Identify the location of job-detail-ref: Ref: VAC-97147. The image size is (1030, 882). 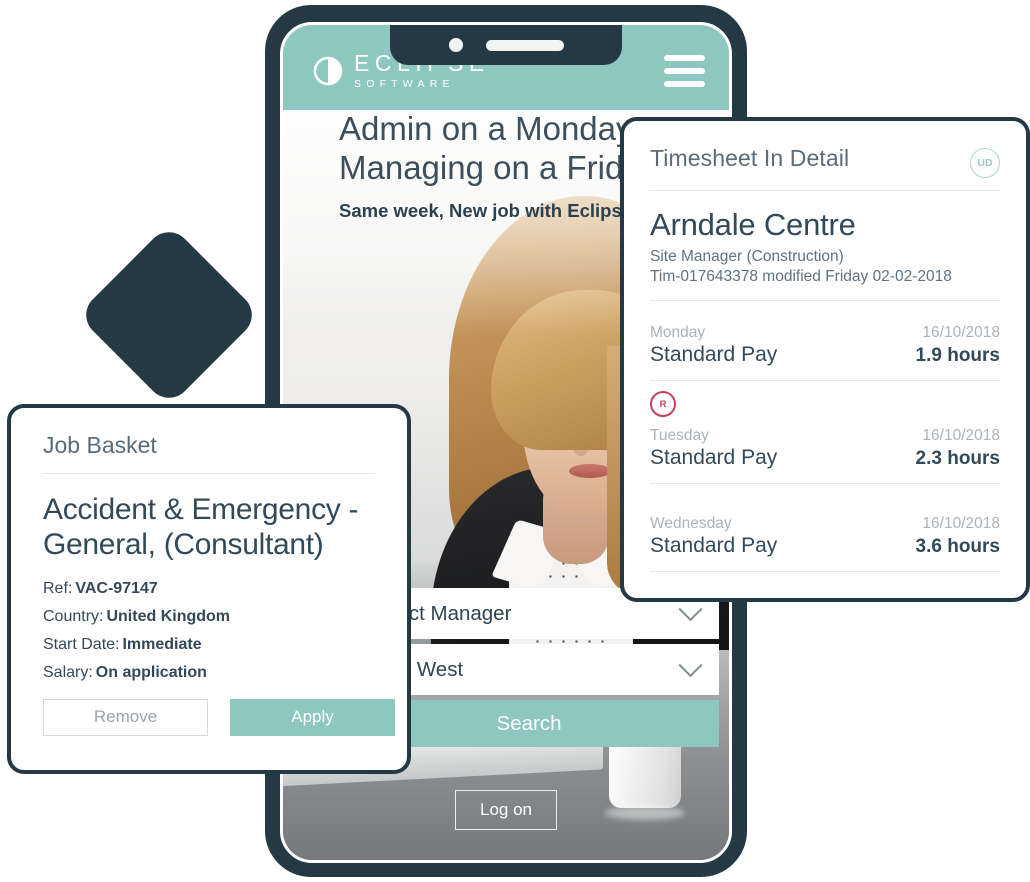
(209, 589).